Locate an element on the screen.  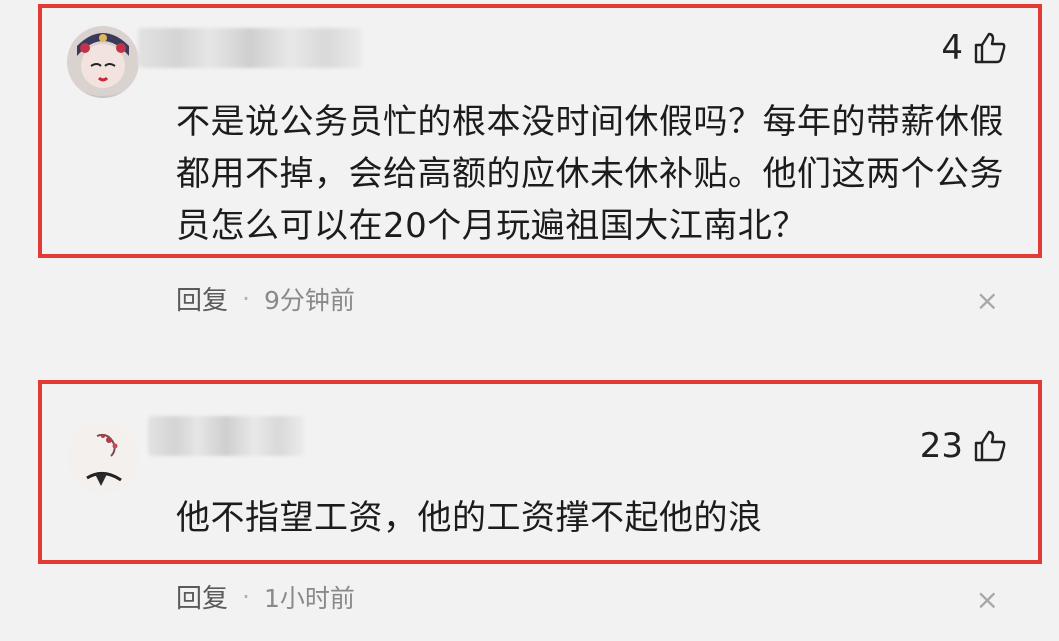
comment-meta: 回复 · 1小时前 is located at coordinates (265, 596).